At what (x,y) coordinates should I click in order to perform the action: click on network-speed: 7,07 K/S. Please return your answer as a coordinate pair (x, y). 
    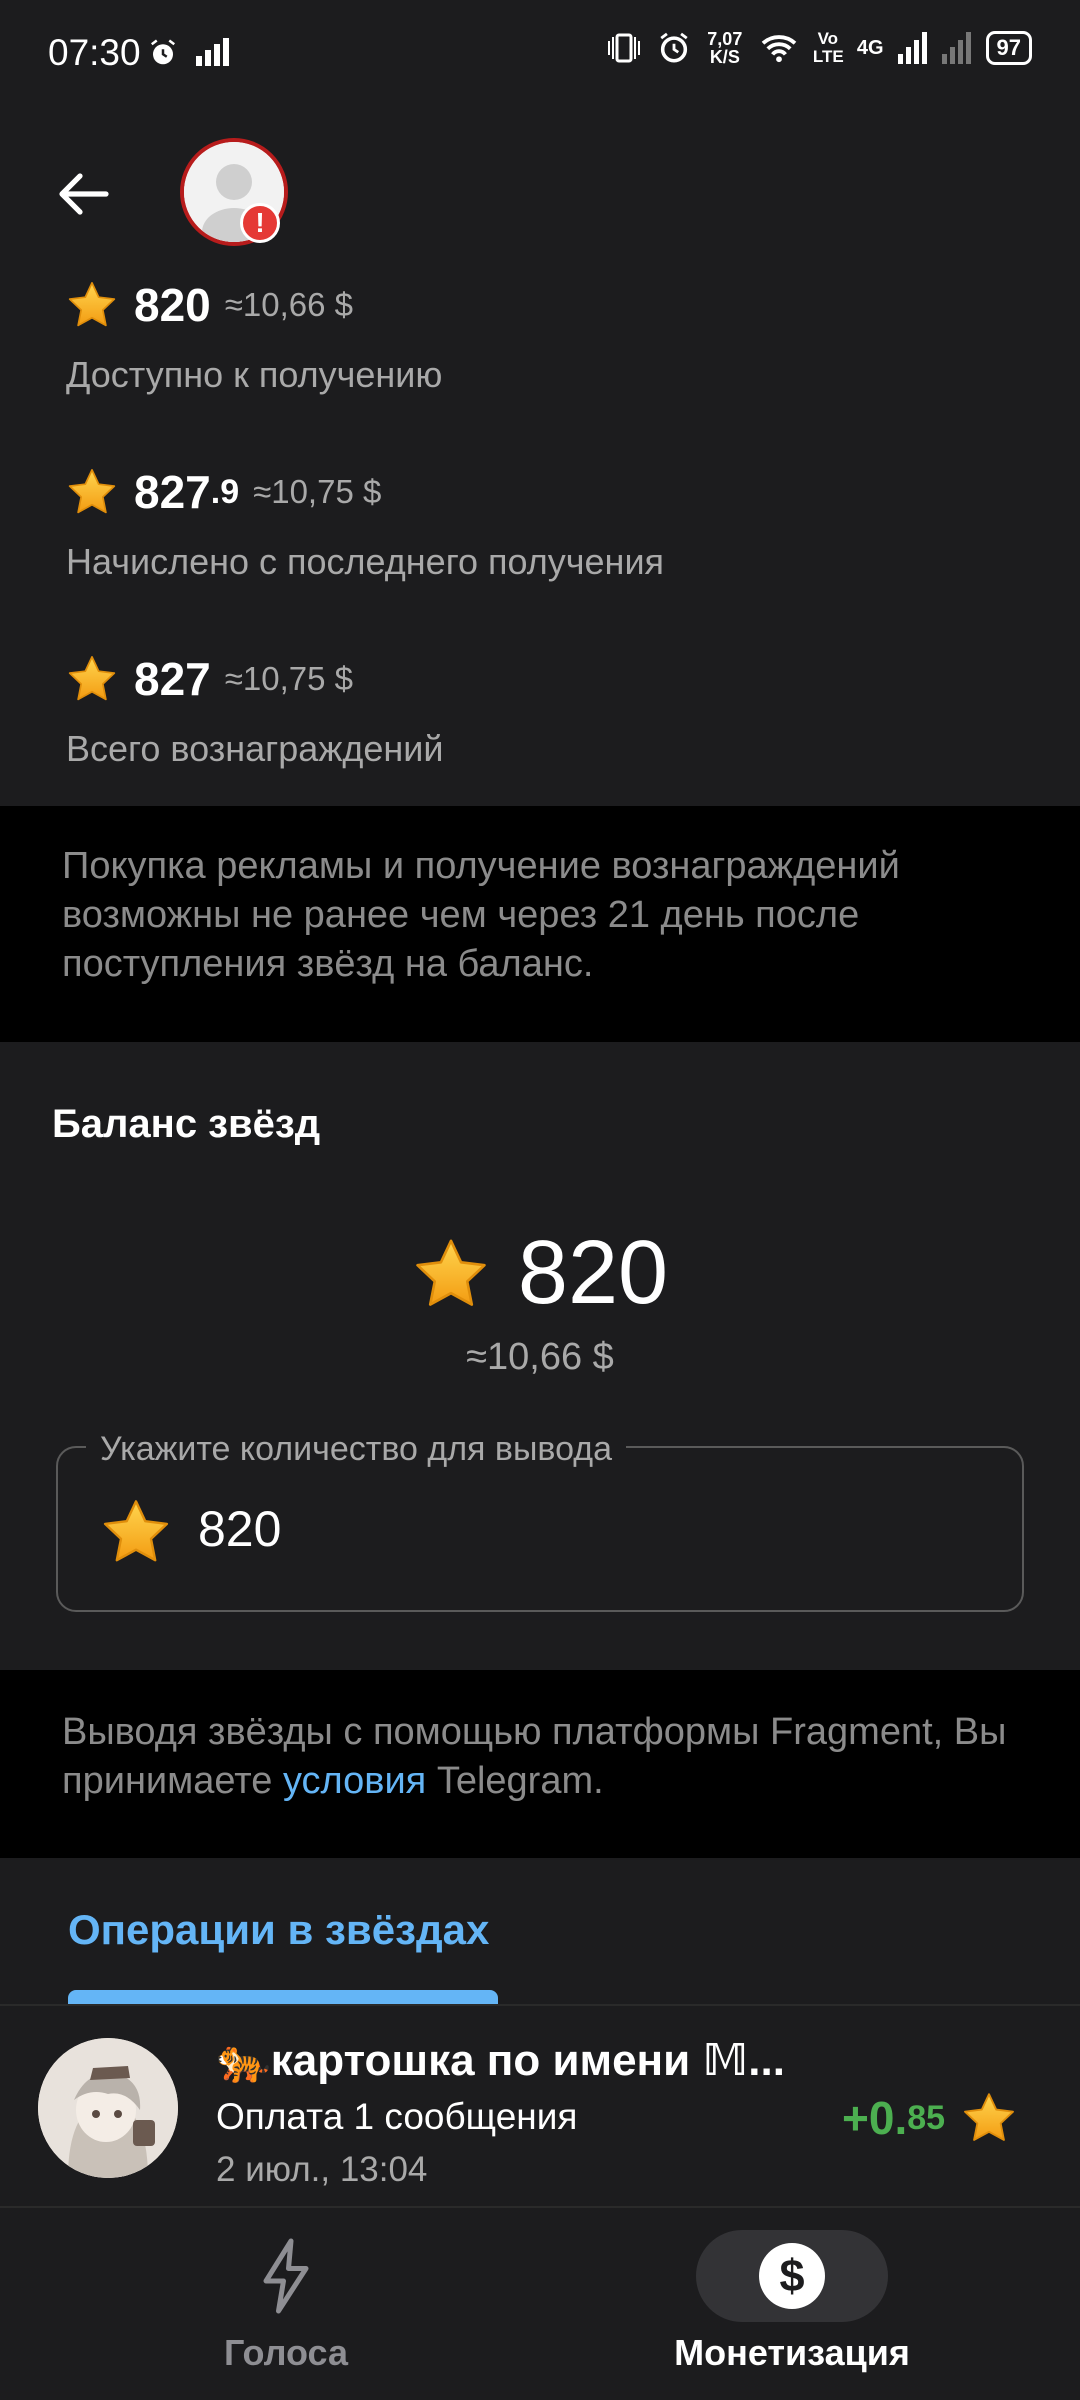
    Looking at the image, I should click on (725, 48).